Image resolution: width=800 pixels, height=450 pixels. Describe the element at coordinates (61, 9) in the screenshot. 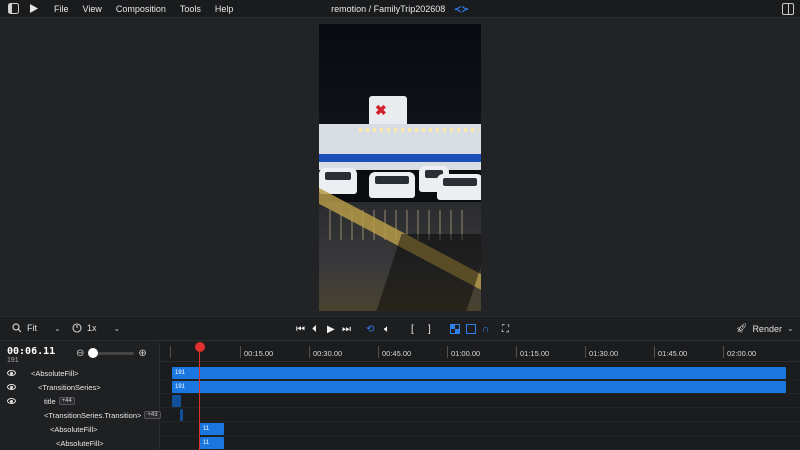

I see `menu-file: File` at that location.